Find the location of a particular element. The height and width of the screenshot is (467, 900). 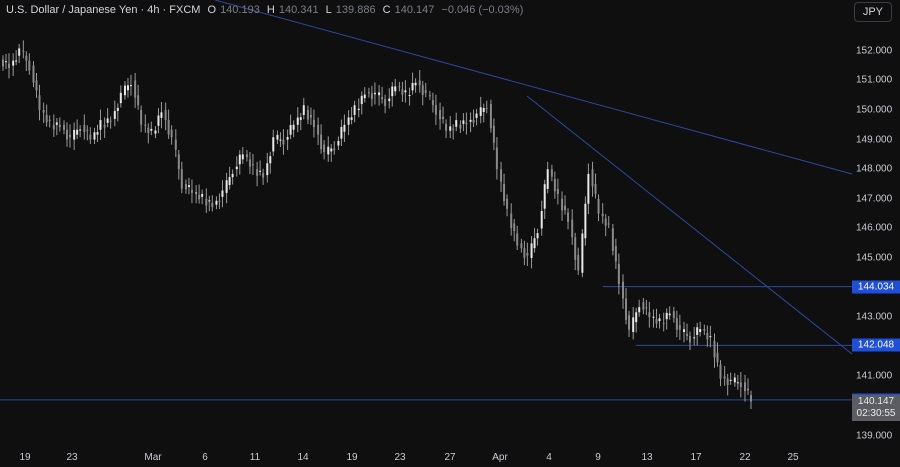

time-tick: 19 is located at coordinates (352, 457).